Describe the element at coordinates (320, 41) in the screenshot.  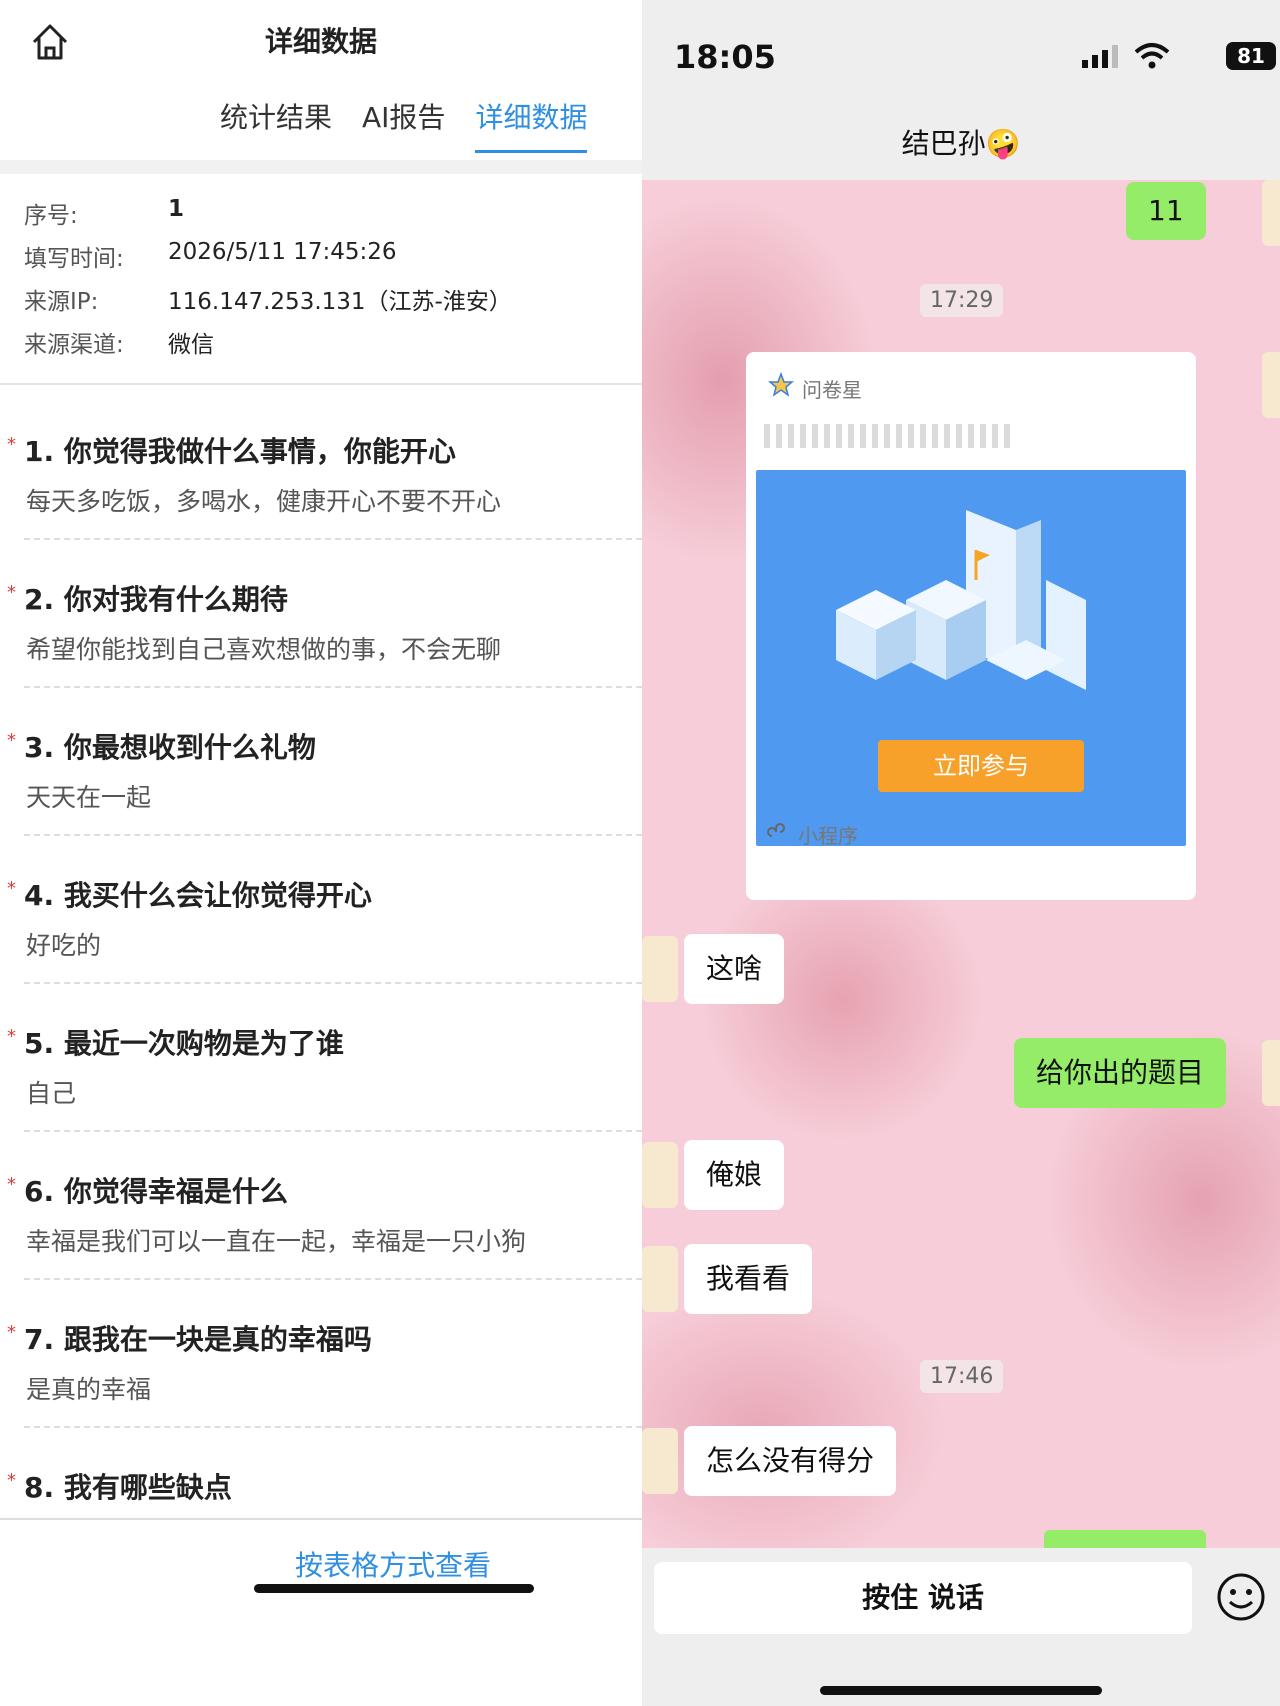
I see `page-title: 详细数据` at that location.